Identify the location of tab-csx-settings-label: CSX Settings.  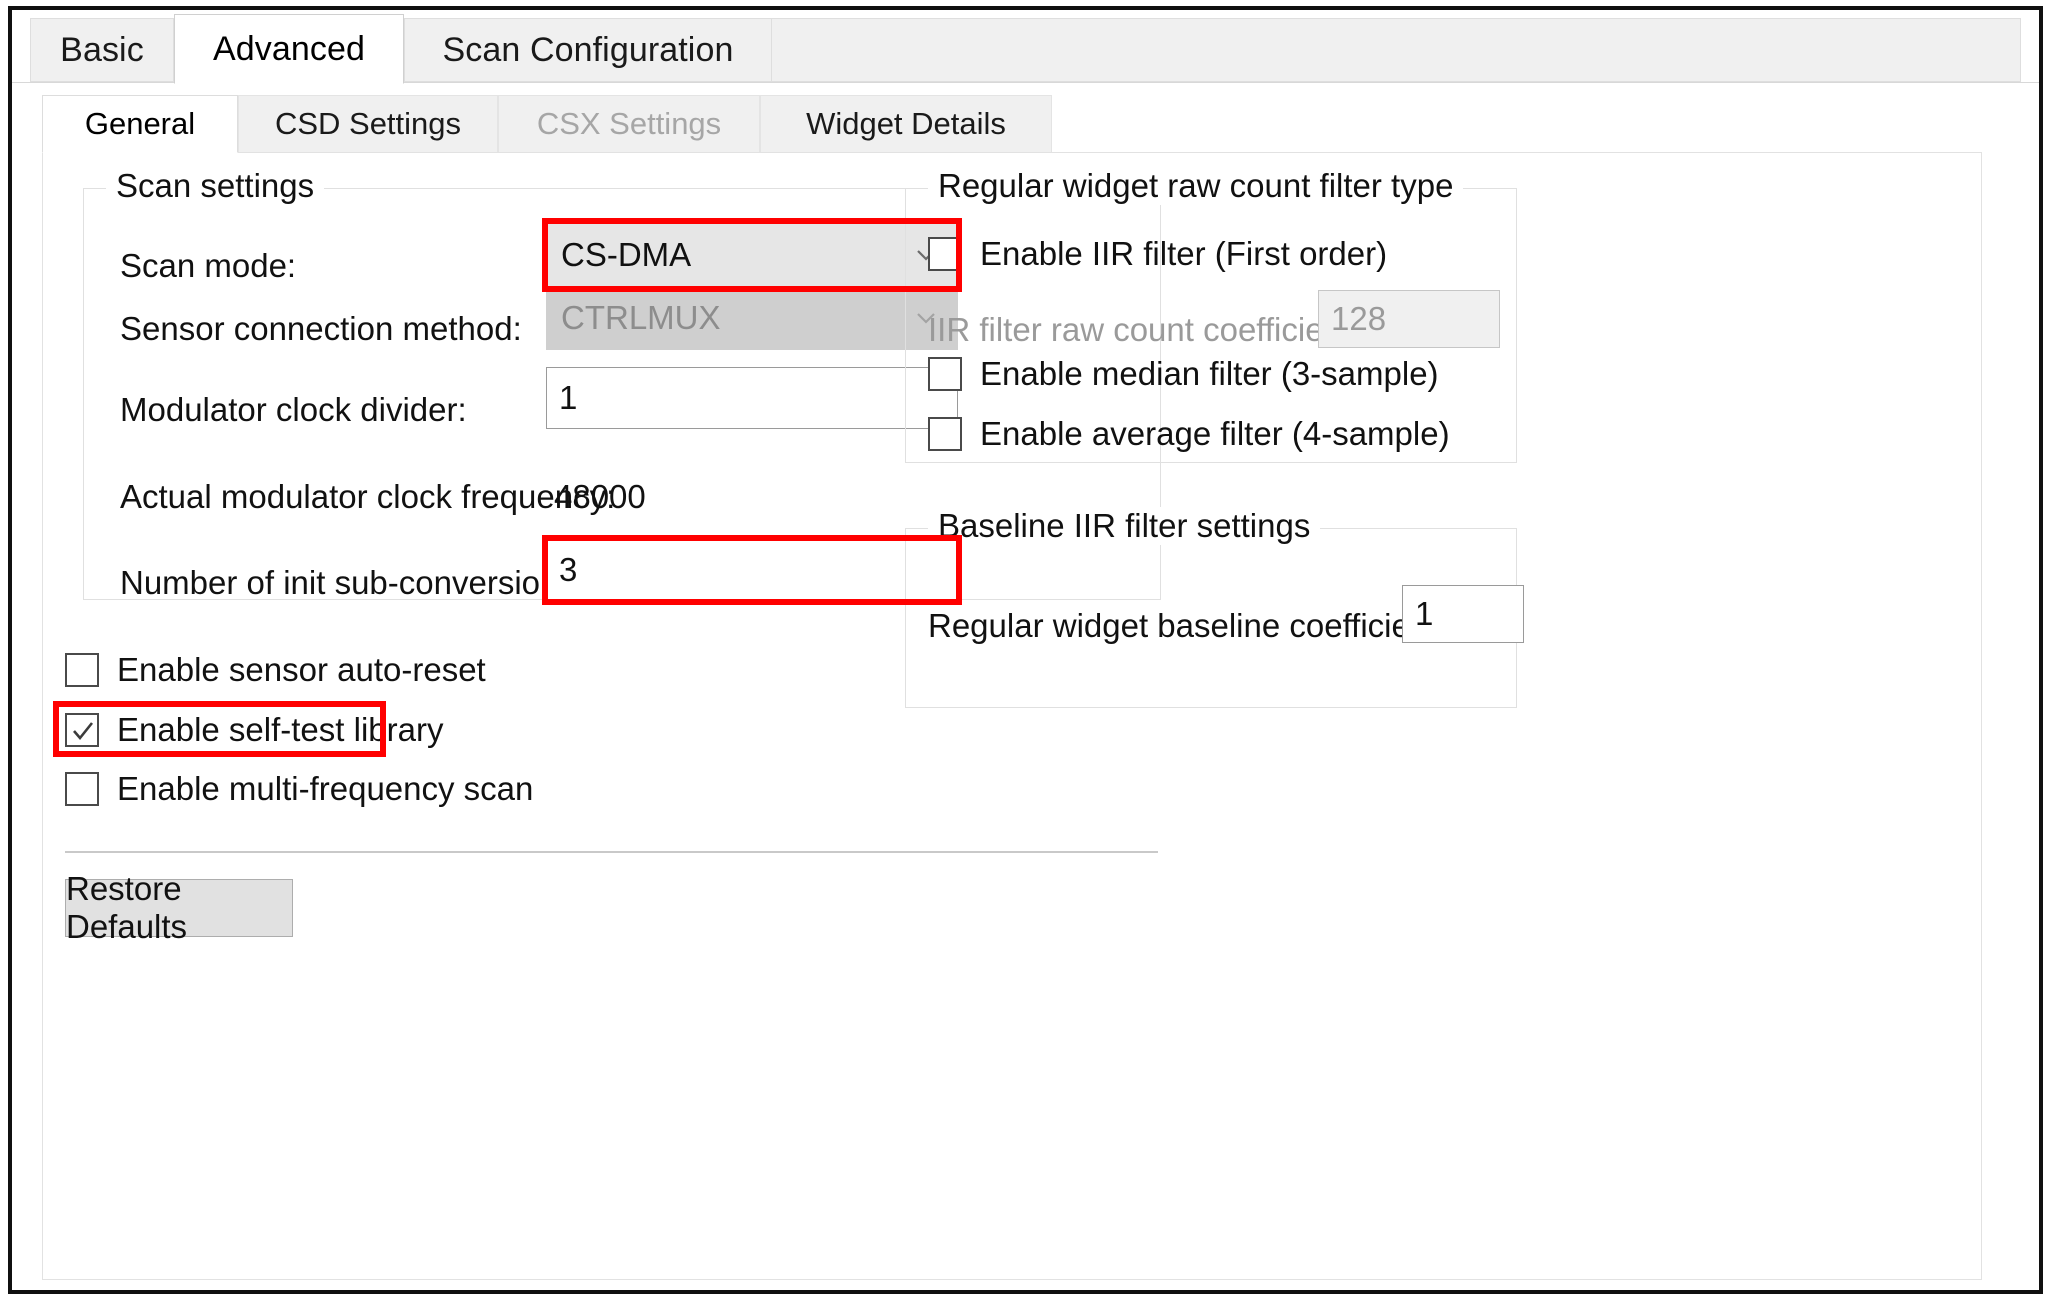
(629, 123).